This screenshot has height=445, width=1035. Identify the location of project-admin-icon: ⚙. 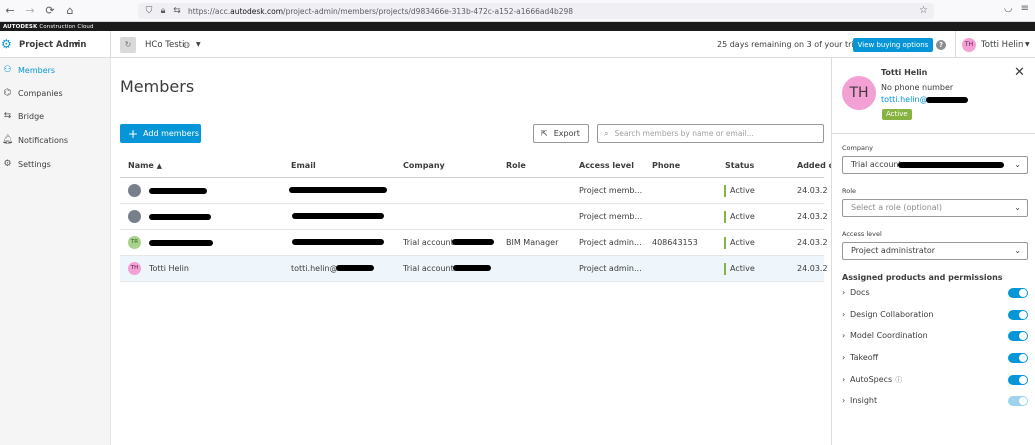
(7, 44).